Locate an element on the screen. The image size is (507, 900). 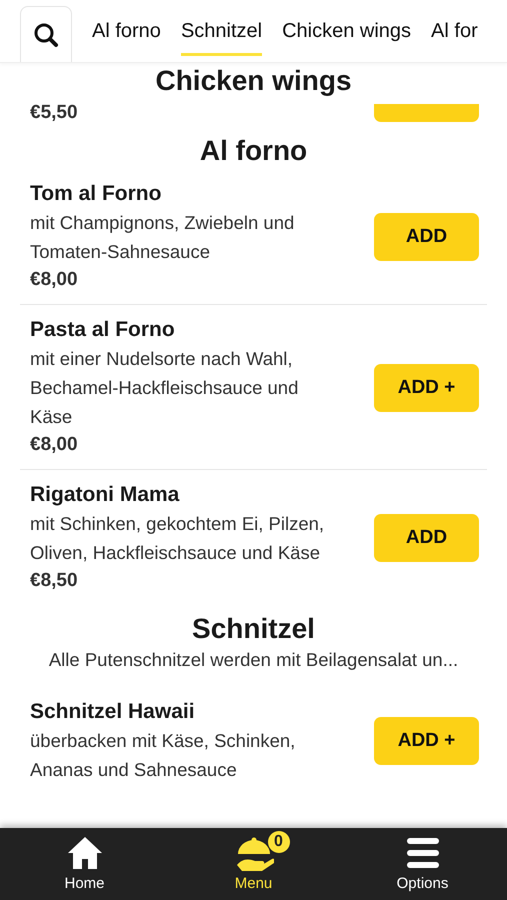
nav-home-button: Home is located at coordinates (84, 864).